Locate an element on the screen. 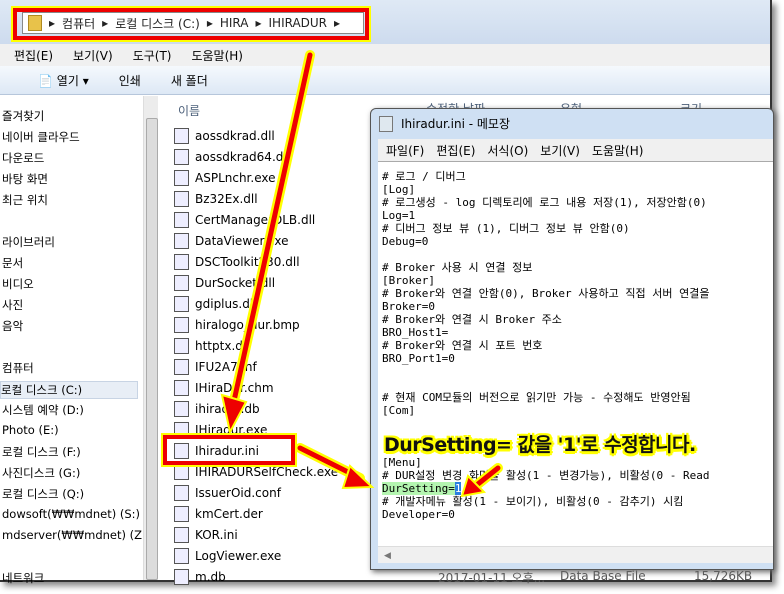 Image resolution: width=784 pixels, height=594 pixels. nav-item: 음악 is located at coordinates (12, 326).